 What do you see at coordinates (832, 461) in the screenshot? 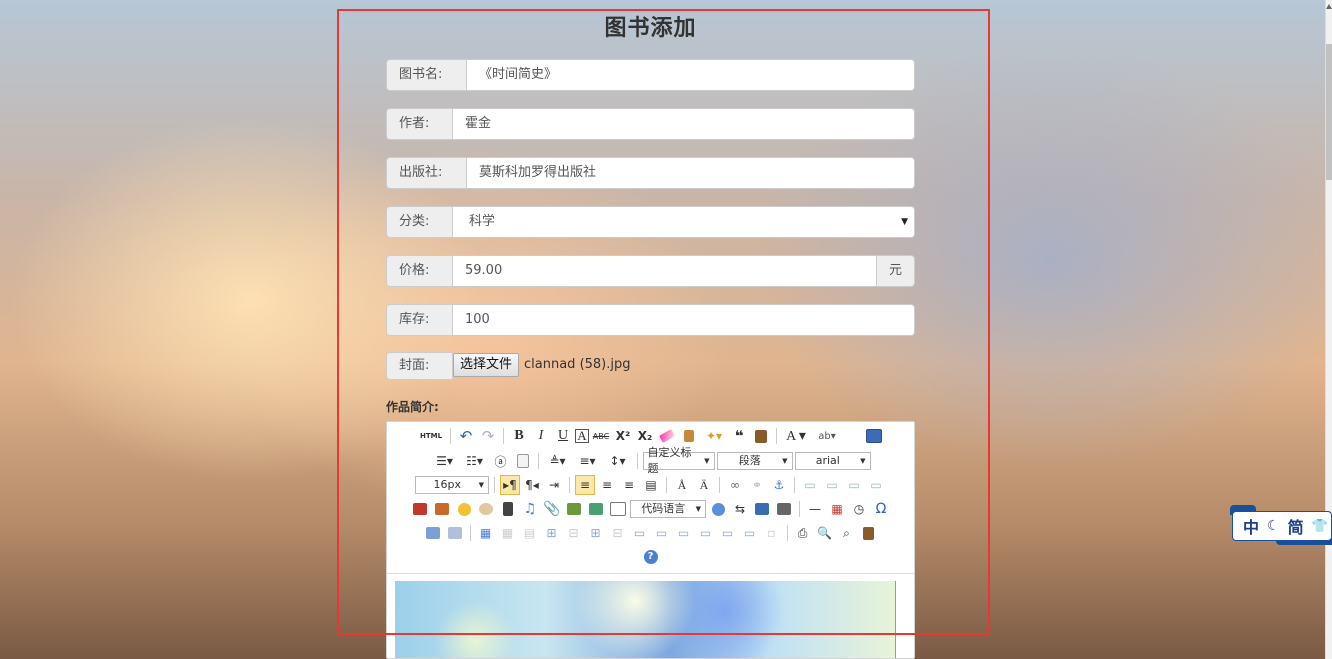
I see `font-family-combo: arial ▼` at bounding box center [832, 461].